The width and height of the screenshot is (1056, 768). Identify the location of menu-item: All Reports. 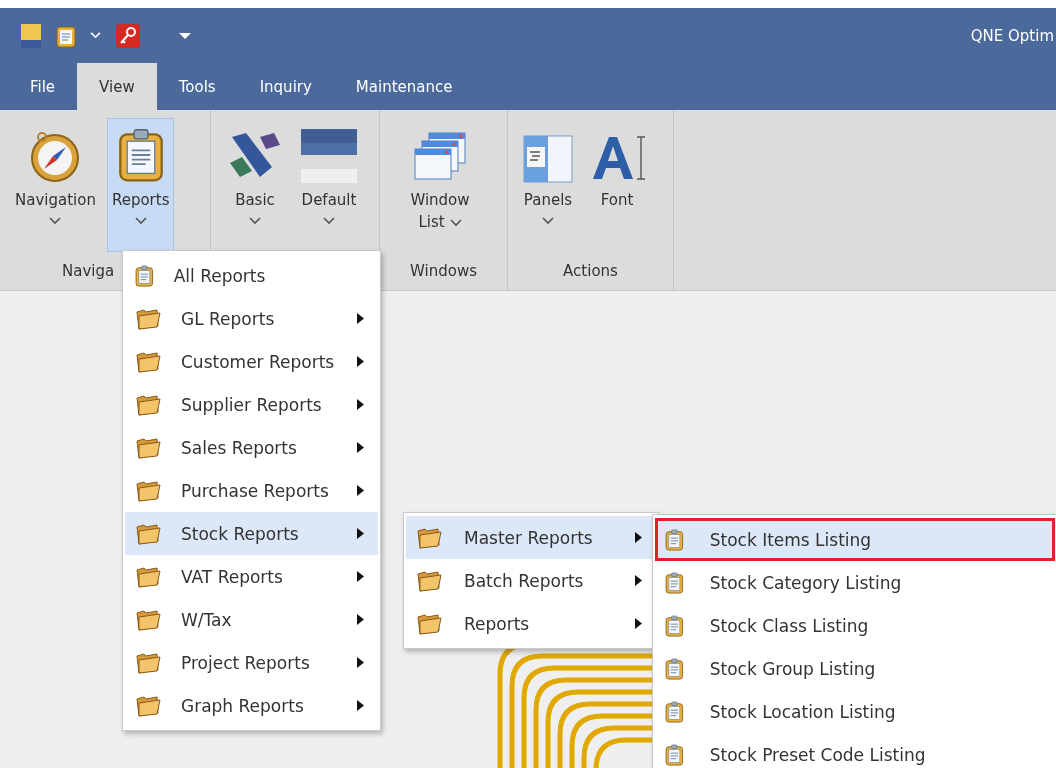
(251, 275).